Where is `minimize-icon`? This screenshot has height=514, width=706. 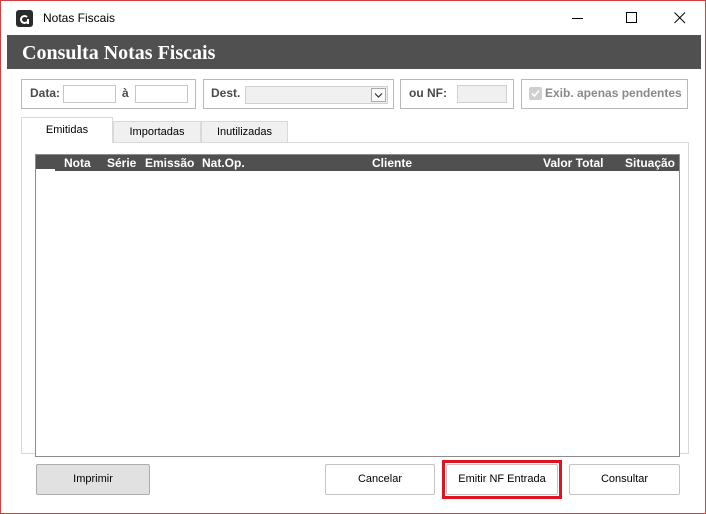 minimize-icon is located at coordinates (577, 18).